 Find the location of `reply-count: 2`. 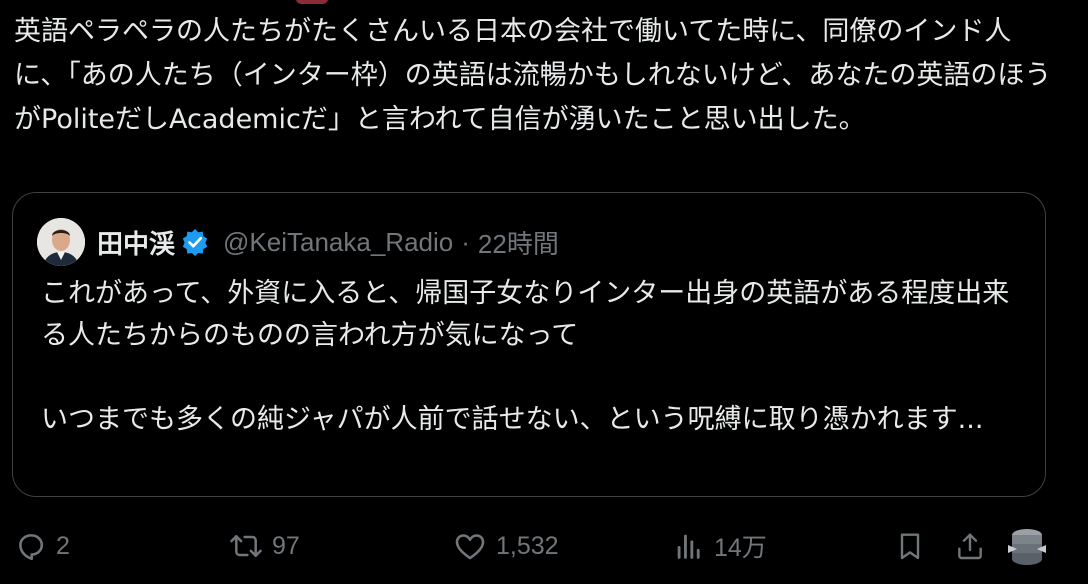

reply-count: 2 is located at coordinates (63, 545).